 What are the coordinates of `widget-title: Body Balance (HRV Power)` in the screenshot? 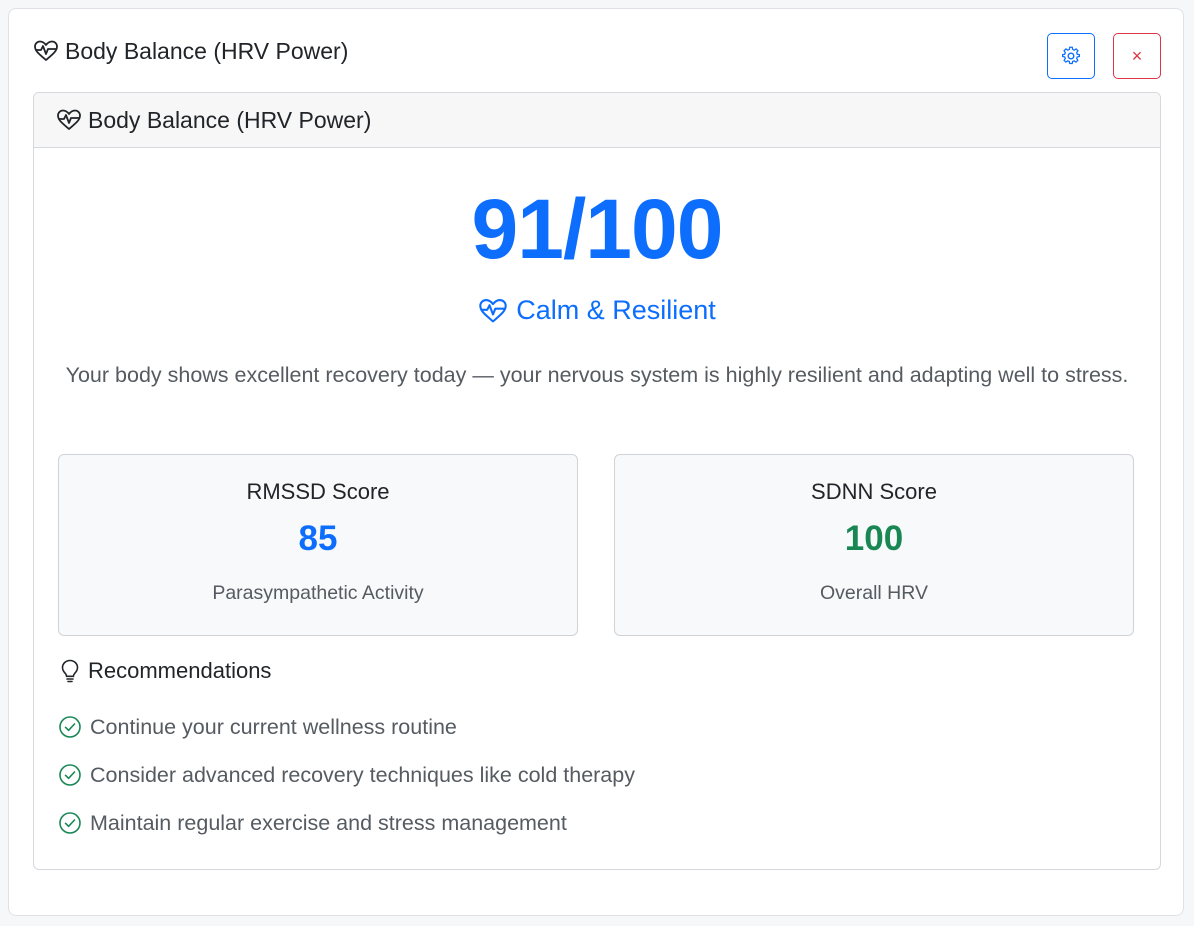 It's located at (207, 50).